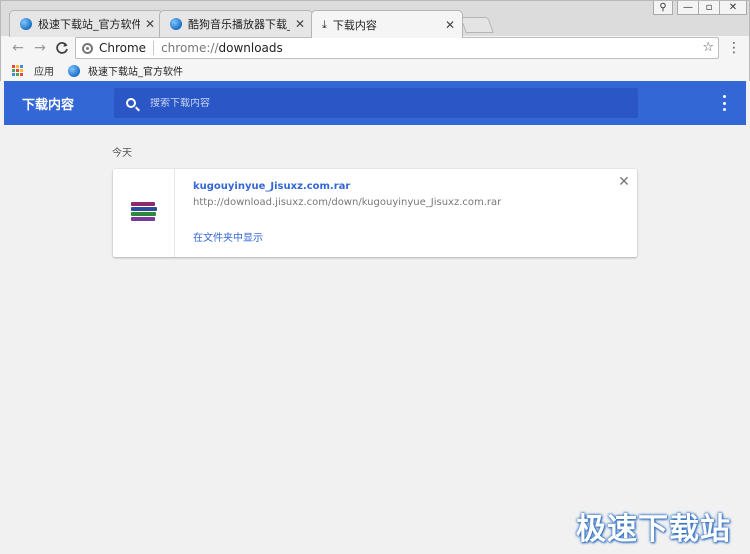  I want to click on downloads-header: 下载内容, so click(375, 103).